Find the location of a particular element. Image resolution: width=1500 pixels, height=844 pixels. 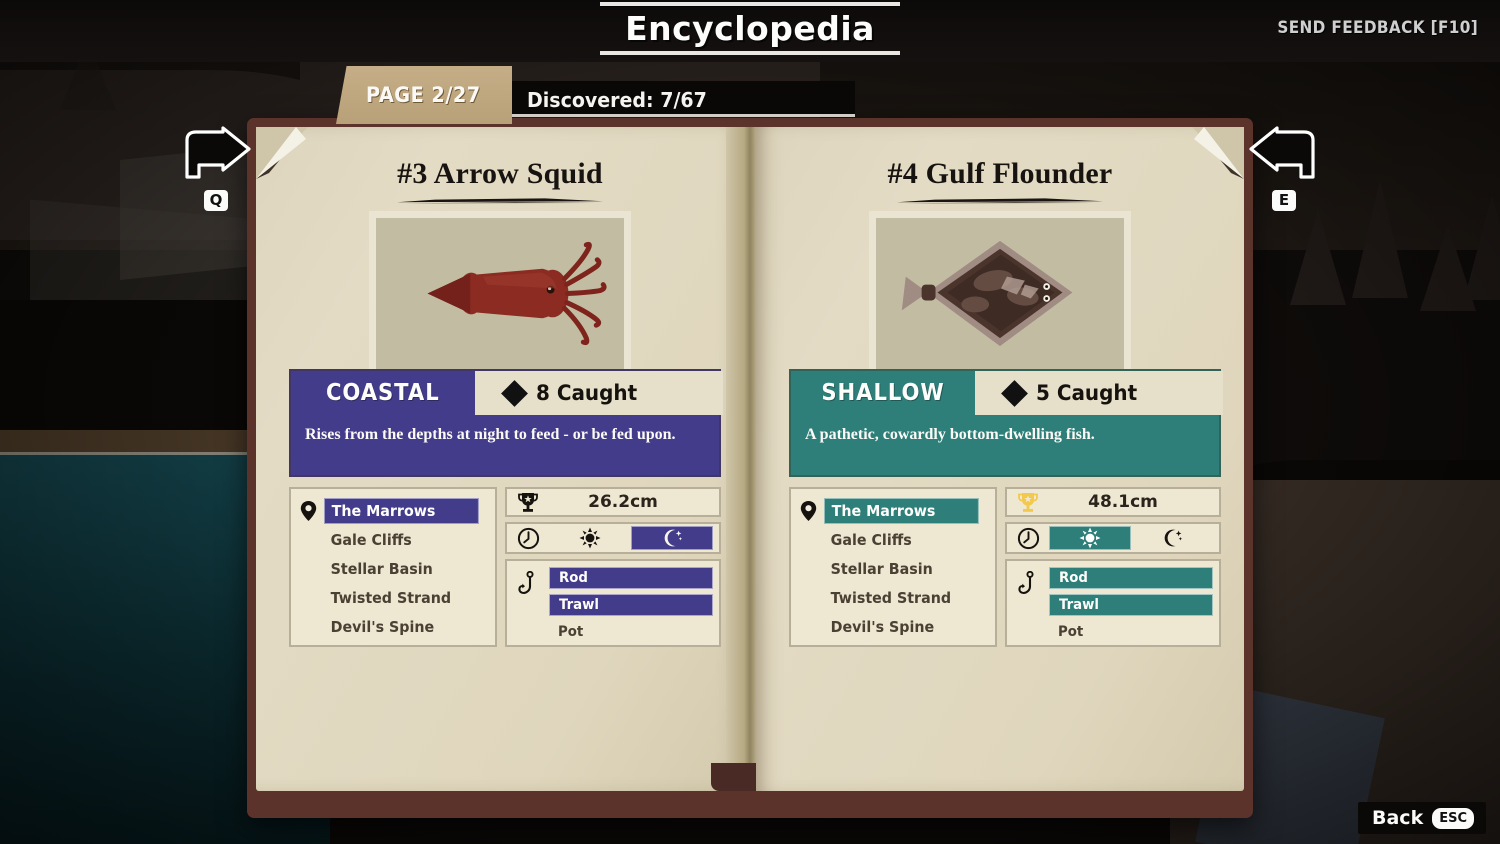

trophy-icon-gold is located at coordinates (1028, 502).